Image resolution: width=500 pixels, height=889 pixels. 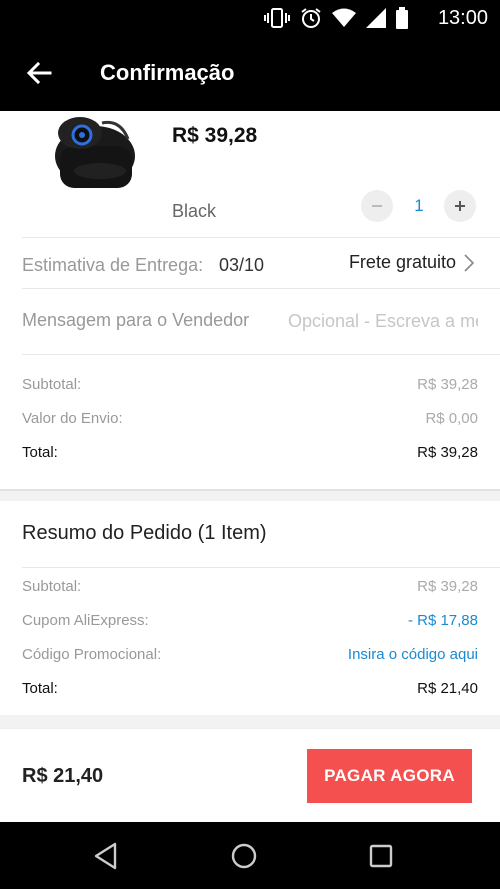 What do you see at coordinates (92, 654) in the screenshot?
I see `promo-code-label: Código Promocional:` at bounding box center [92, 654].